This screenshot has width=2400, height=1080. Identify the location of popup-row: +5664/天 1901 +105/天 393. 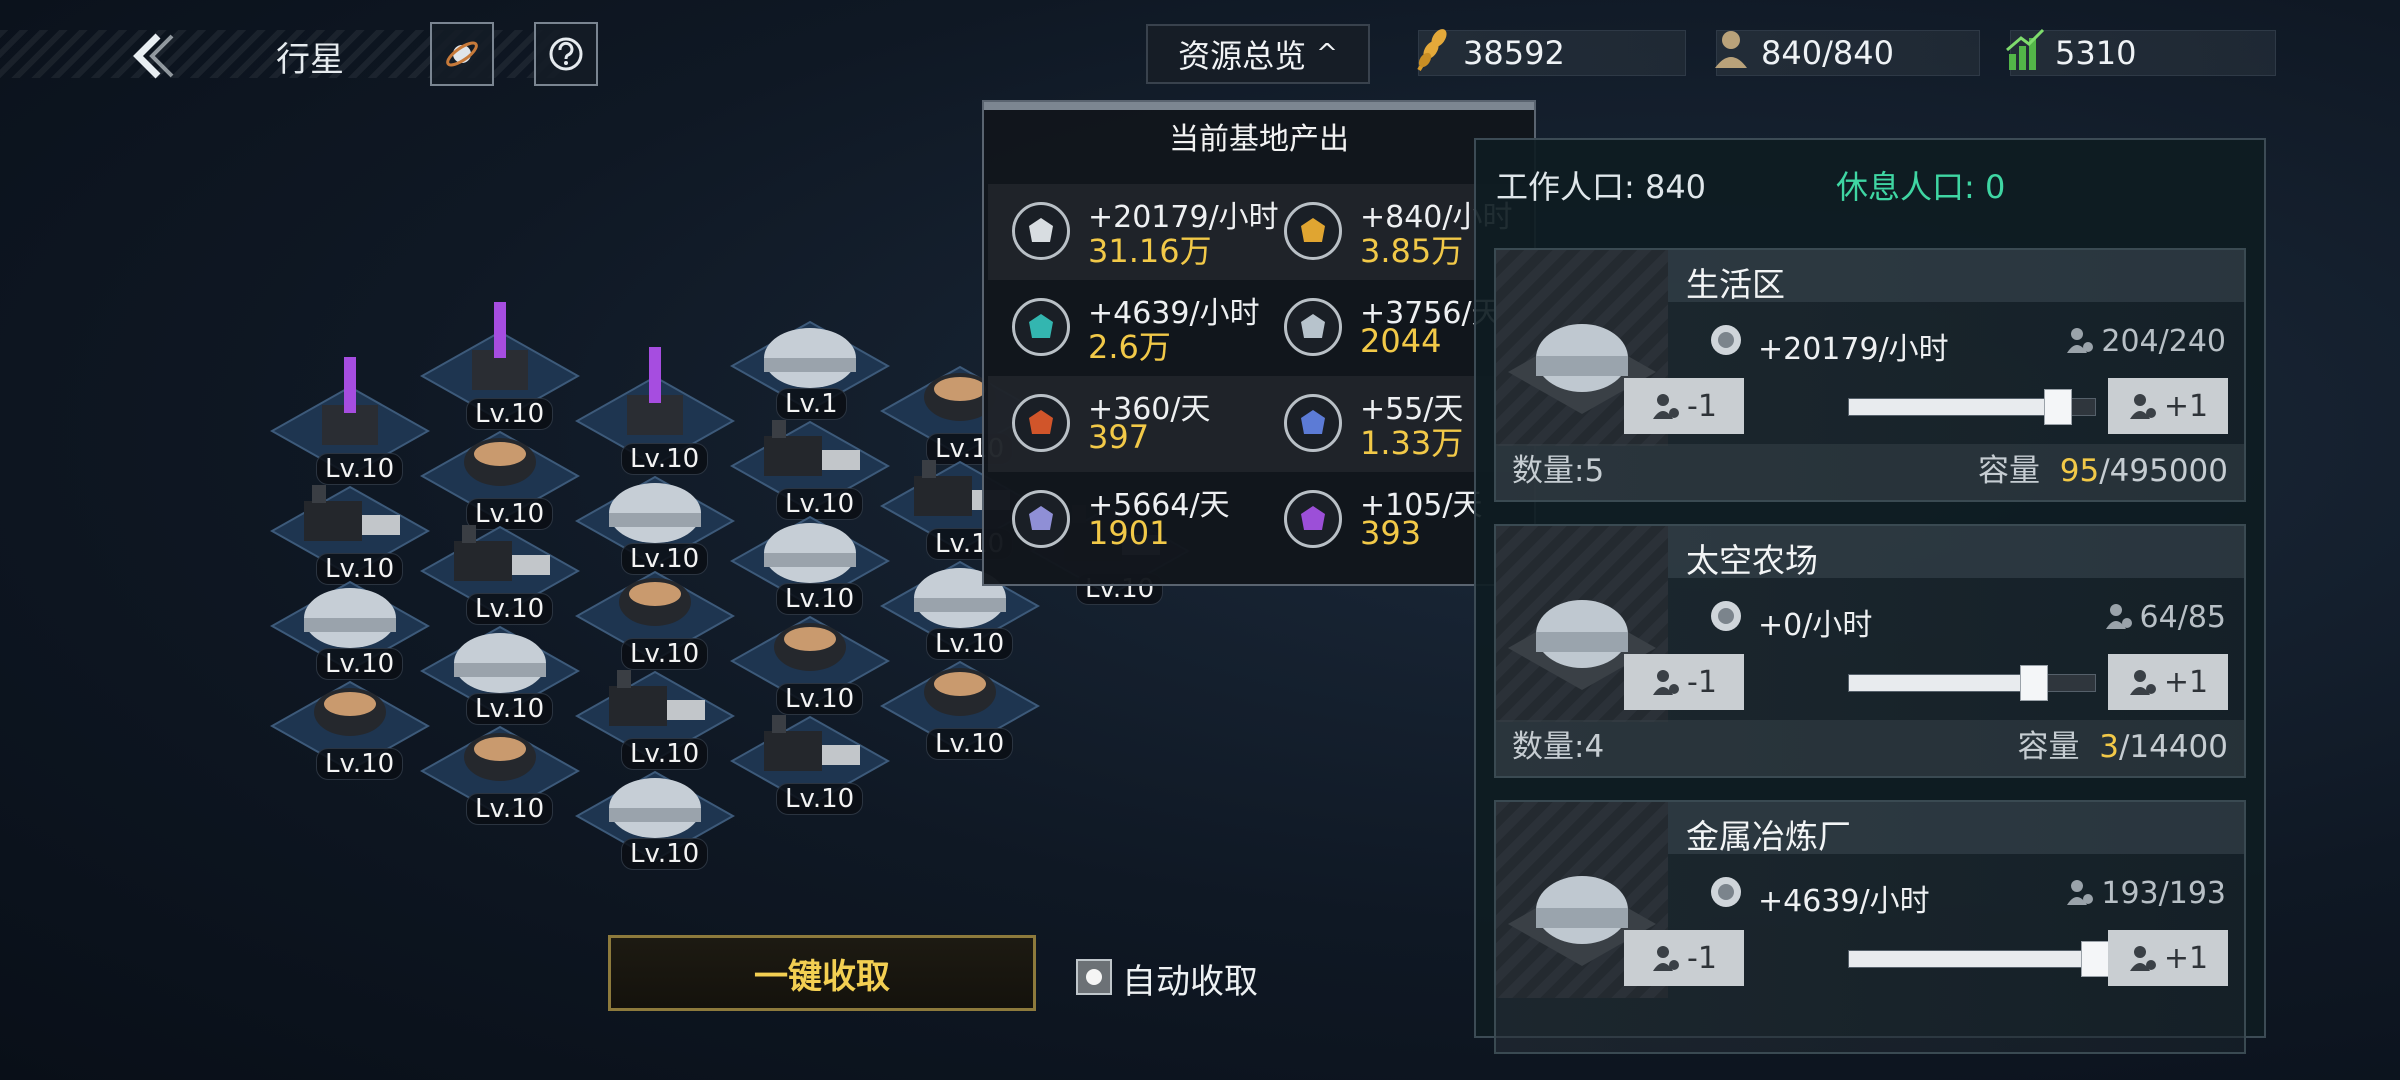
(1259, 520).